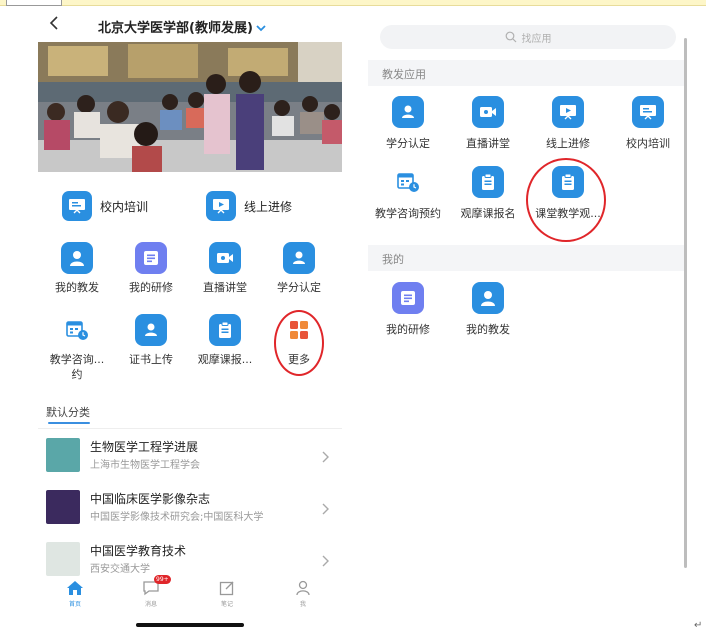 The image size is (706, 637). What do you see at coordinates (190, 593) in the screenshot?
I see `bottom-tab-bar: 首页 99+ 消息 笔记 我` at bounding box center [190, 593].